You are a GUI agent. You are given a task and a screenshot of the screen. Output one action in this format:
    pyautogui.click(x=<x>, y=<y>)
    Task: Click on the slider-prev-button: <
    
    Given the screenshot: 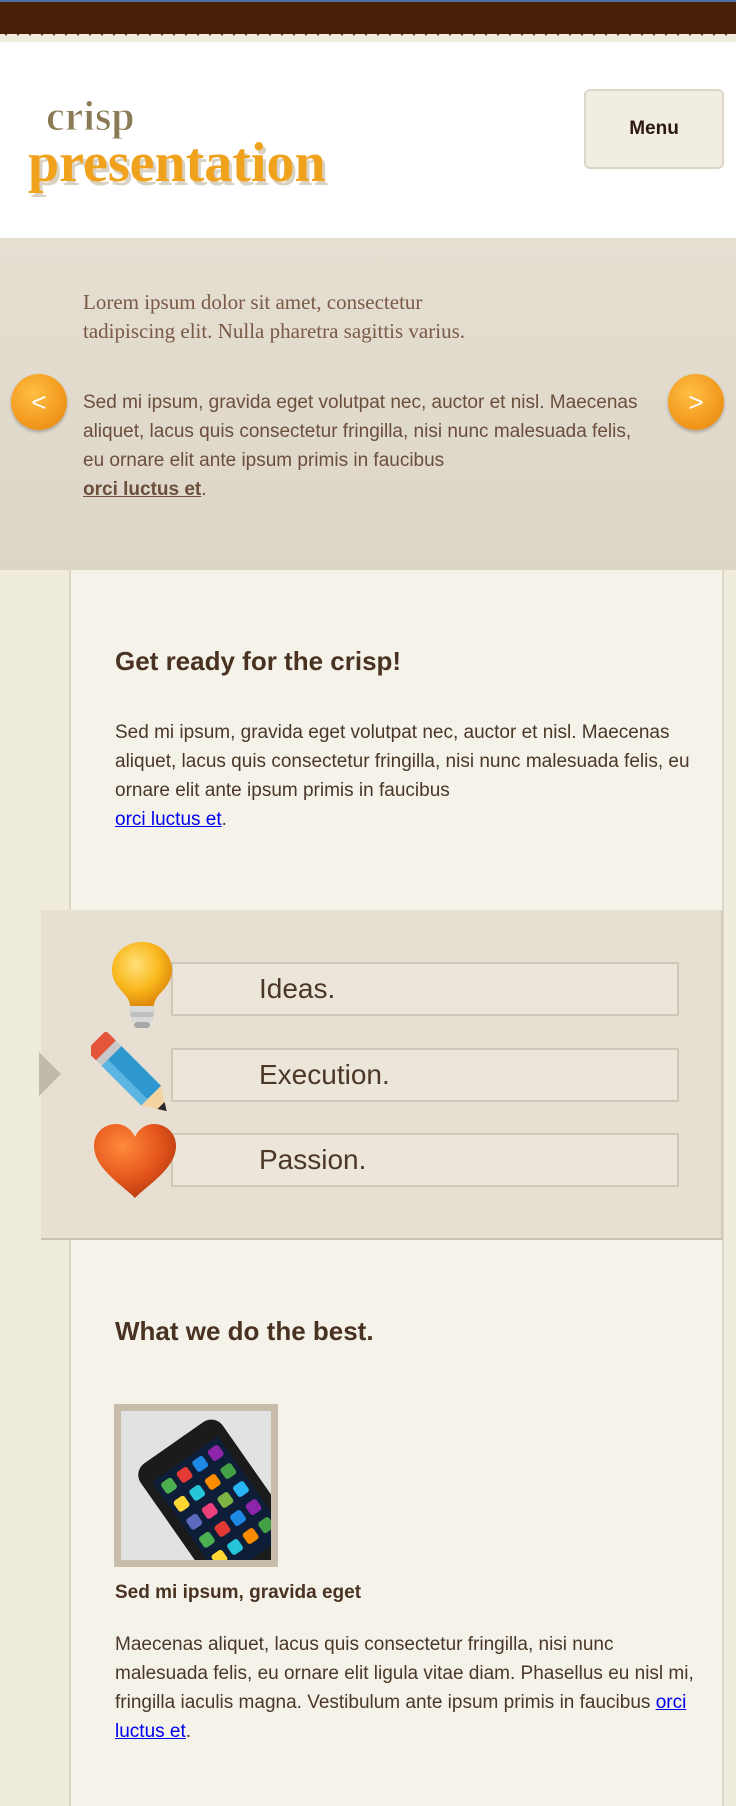 What is the action you would take?
    pyautogui.click(x=39, y=402)
    